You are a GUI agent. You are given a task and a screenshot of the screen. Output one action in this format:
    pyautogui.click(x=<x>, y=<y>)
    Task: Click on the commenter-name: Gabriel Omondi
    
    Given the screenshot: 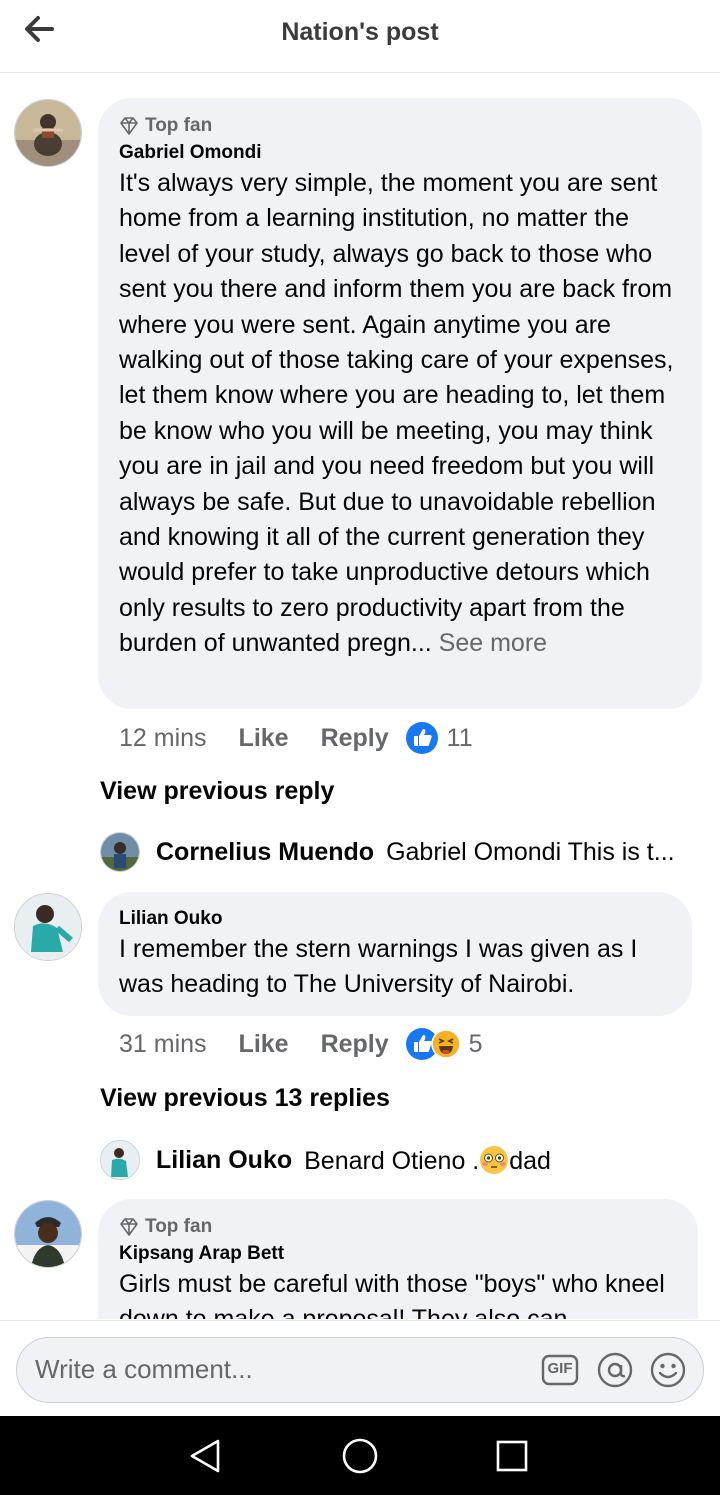 What is the action you would take?
    pyautogui.click(x=400, y=153)
    